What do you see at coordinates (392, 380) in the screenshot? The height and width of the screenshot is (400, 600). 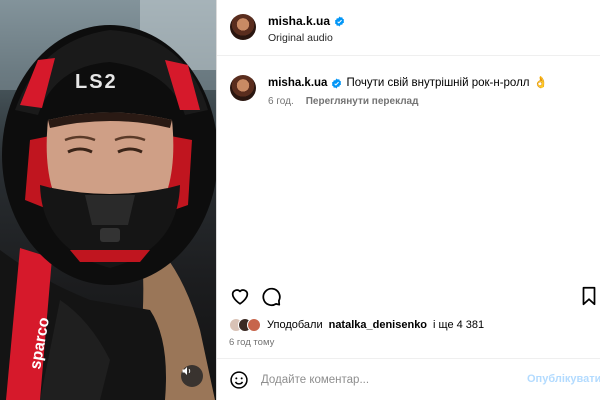 I see `comment-input` at bounding box center [392, 380].